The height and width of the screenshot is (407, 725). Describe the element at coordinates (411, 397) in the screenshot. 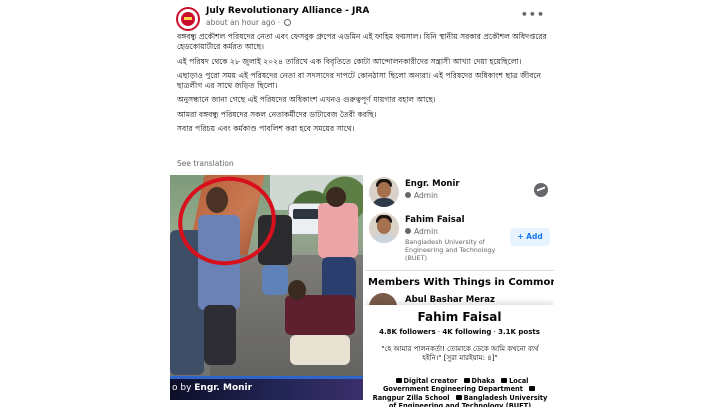

I see `school: Rangpur Zilla School` at that location.